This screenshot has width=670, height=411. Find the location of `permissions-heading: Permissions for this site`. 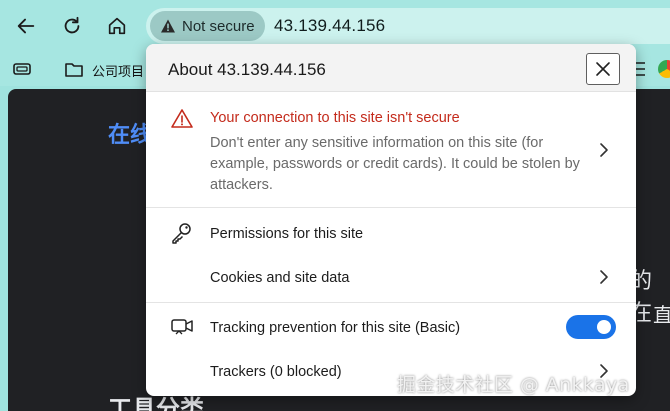

permissions-heading: Permissions for this site is located at coordinates (287, 234).